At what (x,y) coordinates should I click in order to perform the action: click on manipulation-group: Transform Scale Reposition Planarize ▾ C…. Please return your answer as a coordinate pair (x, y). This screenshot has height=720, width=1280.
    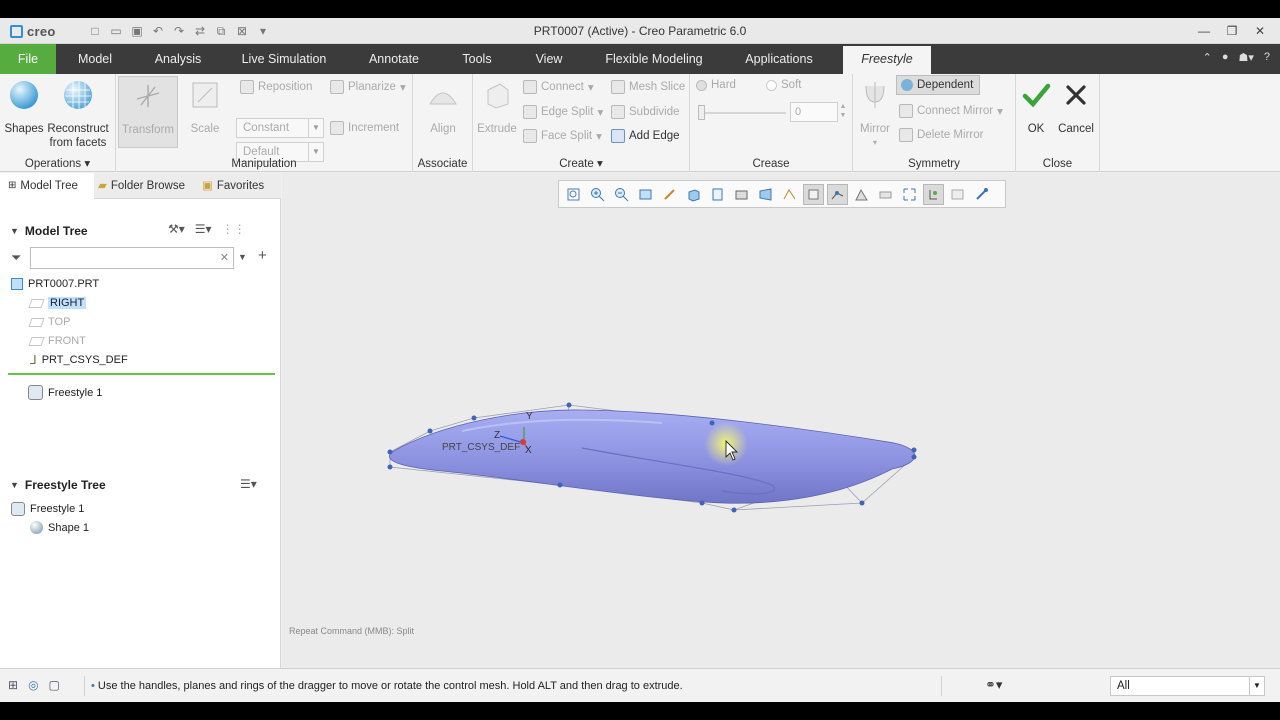
    Looking at the image, I should click on (264, 123).